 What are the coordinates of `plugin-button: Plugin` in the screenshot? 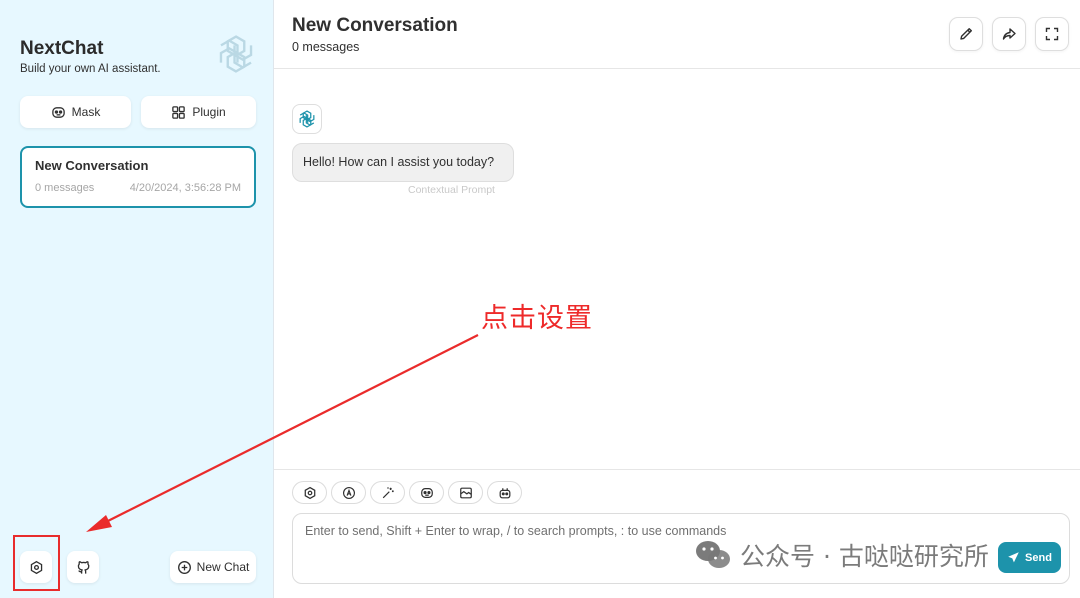 It's located at (198, 112).